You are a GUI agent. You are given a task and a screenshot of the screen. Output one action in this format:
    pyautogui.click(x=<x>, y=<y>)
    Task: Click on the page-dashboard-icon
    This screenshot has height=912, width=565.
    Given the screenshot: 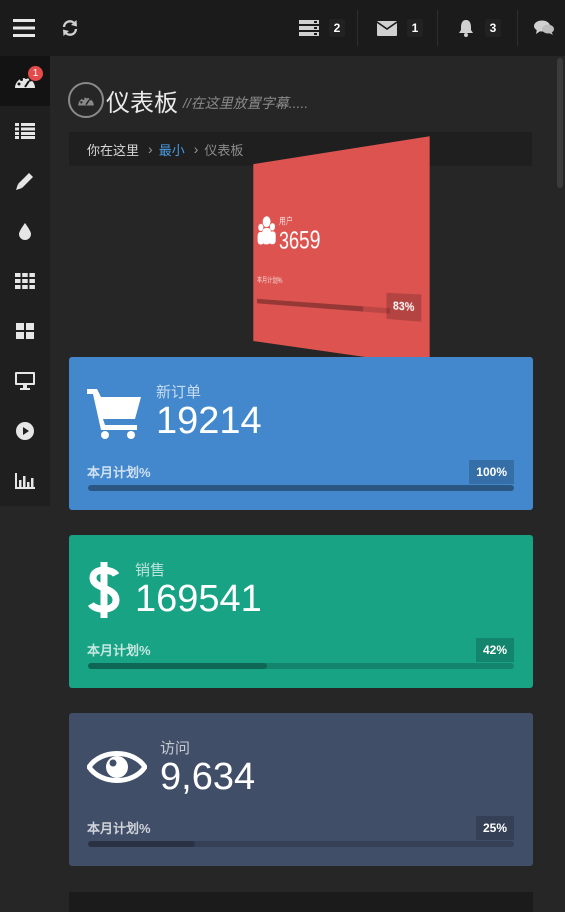 What is the action you would take?
    pyautogui.click(x=86, y=100)
    